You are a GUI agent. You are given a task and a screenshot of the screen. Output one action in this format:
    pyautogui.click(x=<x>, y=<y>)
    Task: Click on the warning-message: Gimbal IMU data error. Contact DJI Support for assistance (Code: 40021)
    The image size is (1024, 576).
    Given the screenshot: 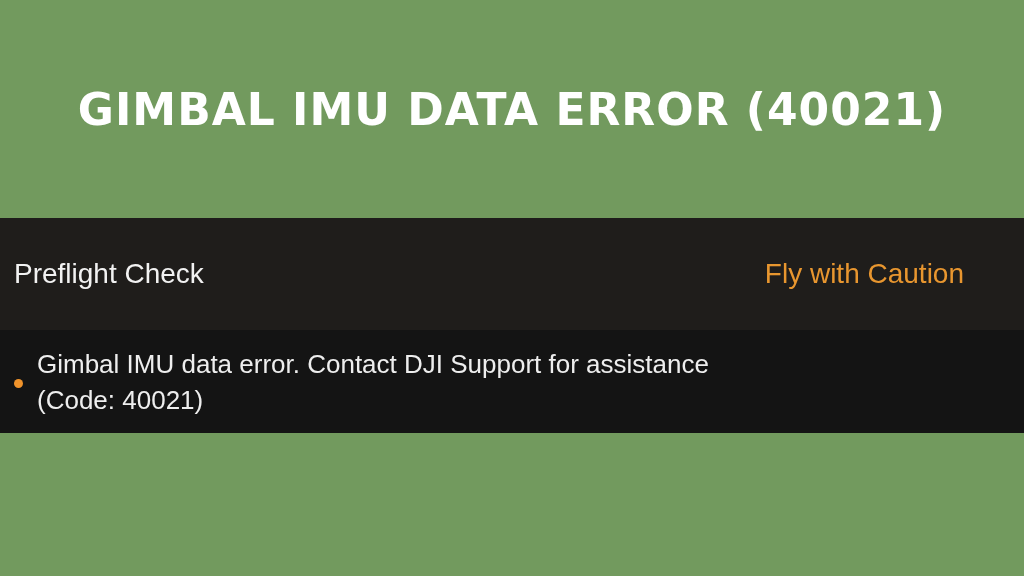 What is the action you would take?
    pyautogui.click(x=373, y=382)
    